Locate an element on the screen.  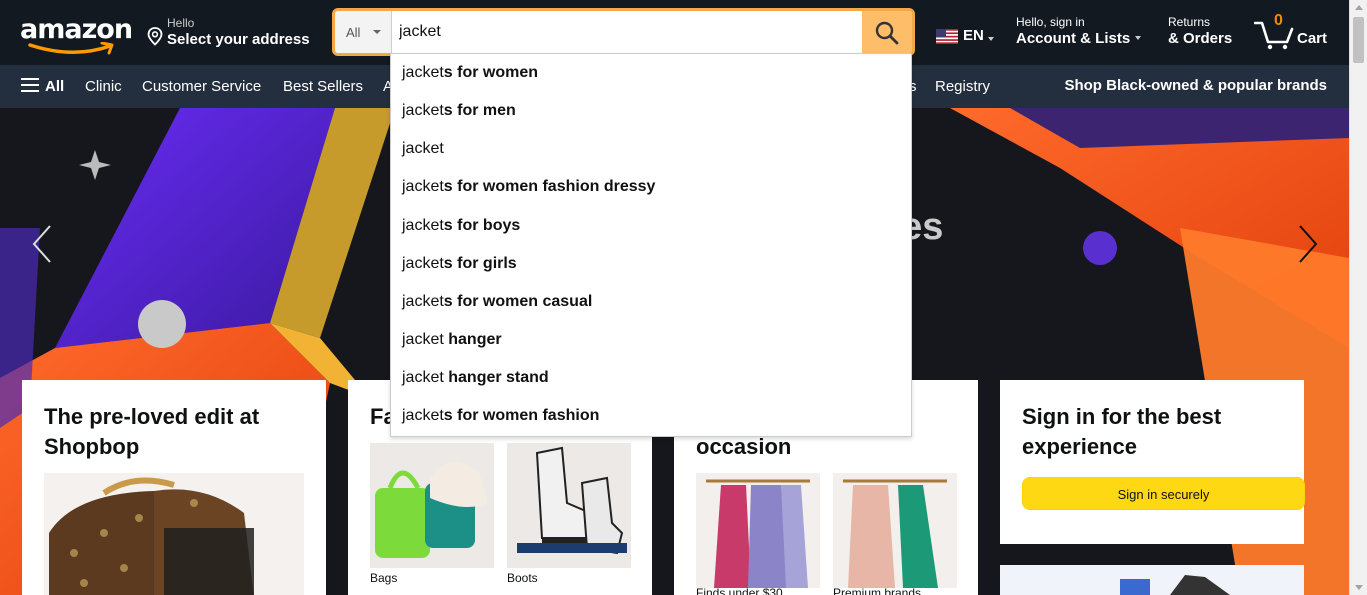
card-image-partial is located at coordinates (1152, 580).